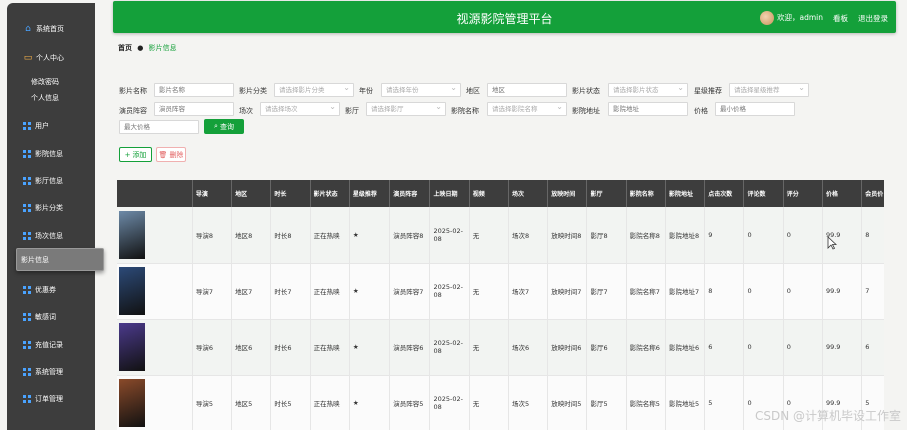 This screenshot has width=907, height=430. Describe the element at coordinates (872, 193) in the screenshot. I see `column-header: 会员价` at that location.